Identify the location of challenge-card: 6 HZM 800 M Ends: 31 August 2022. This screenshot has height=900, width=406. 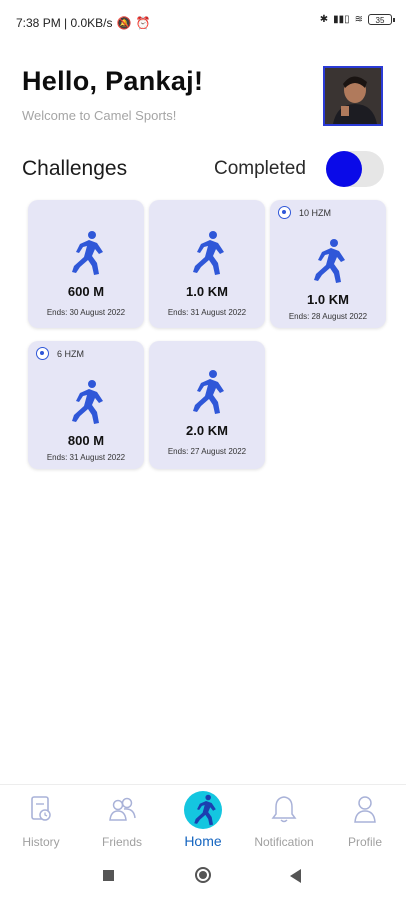
(86, 405).